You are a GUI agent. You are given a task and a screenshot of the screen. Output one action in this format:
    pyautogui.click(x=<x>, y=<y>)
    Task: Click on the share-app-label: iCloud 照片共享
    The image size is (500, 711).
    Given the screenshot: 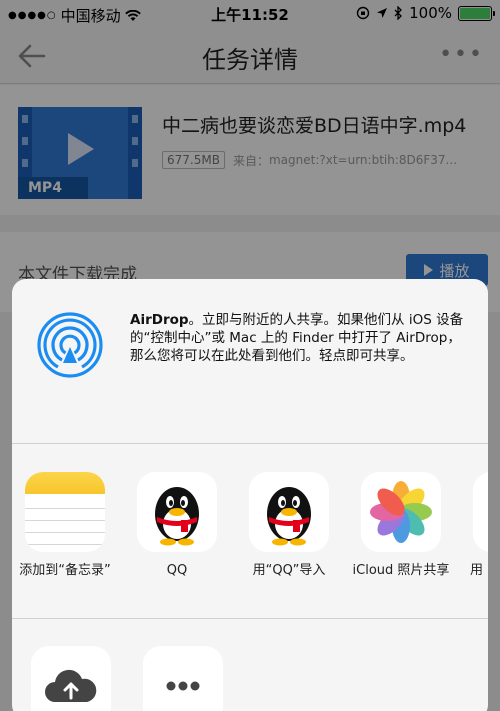 What is the action you would take?
    pyautogui.click(x=401, y=570)
    